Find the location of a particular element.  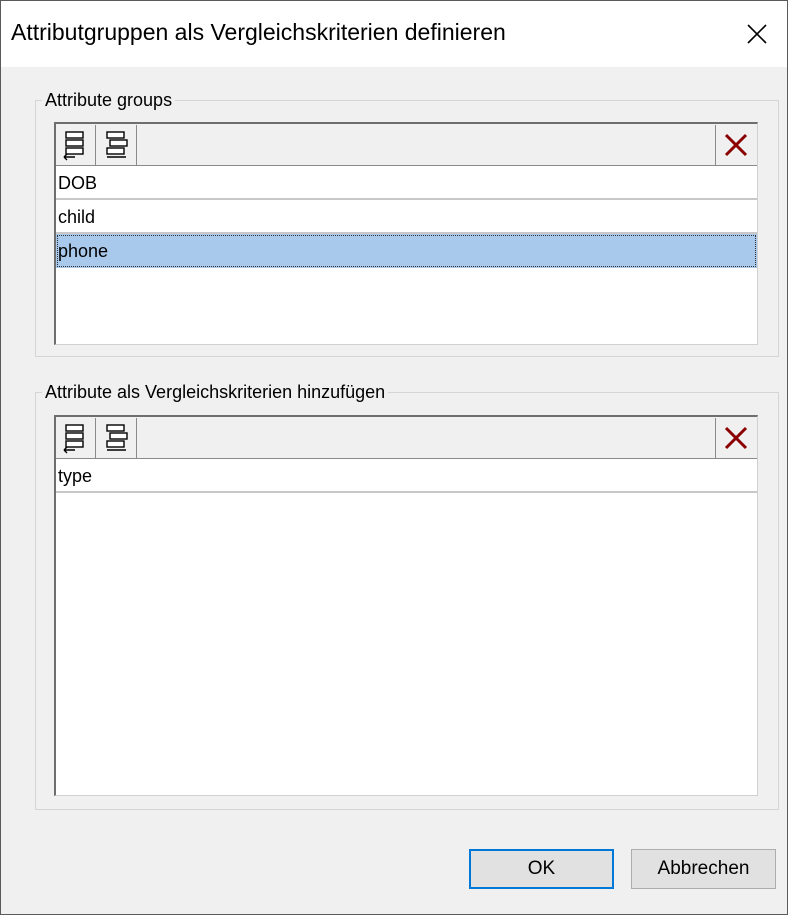

list-item: DOB is located at coordinates (406, 183).